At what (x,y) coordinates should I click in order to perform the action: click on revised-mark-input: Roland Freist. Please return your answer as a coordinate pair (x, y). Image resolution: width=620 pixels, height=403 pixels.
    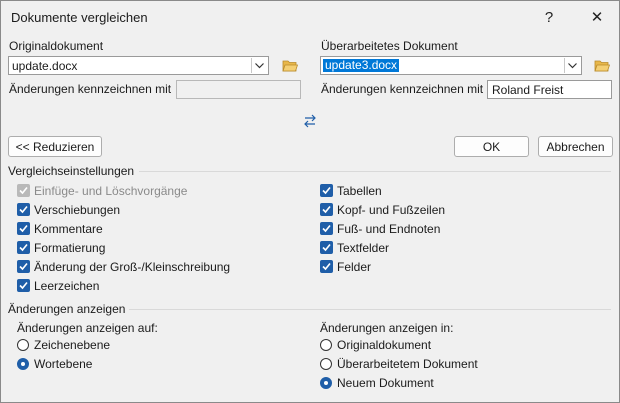
    Looking at the image, I should click on (549, 89).